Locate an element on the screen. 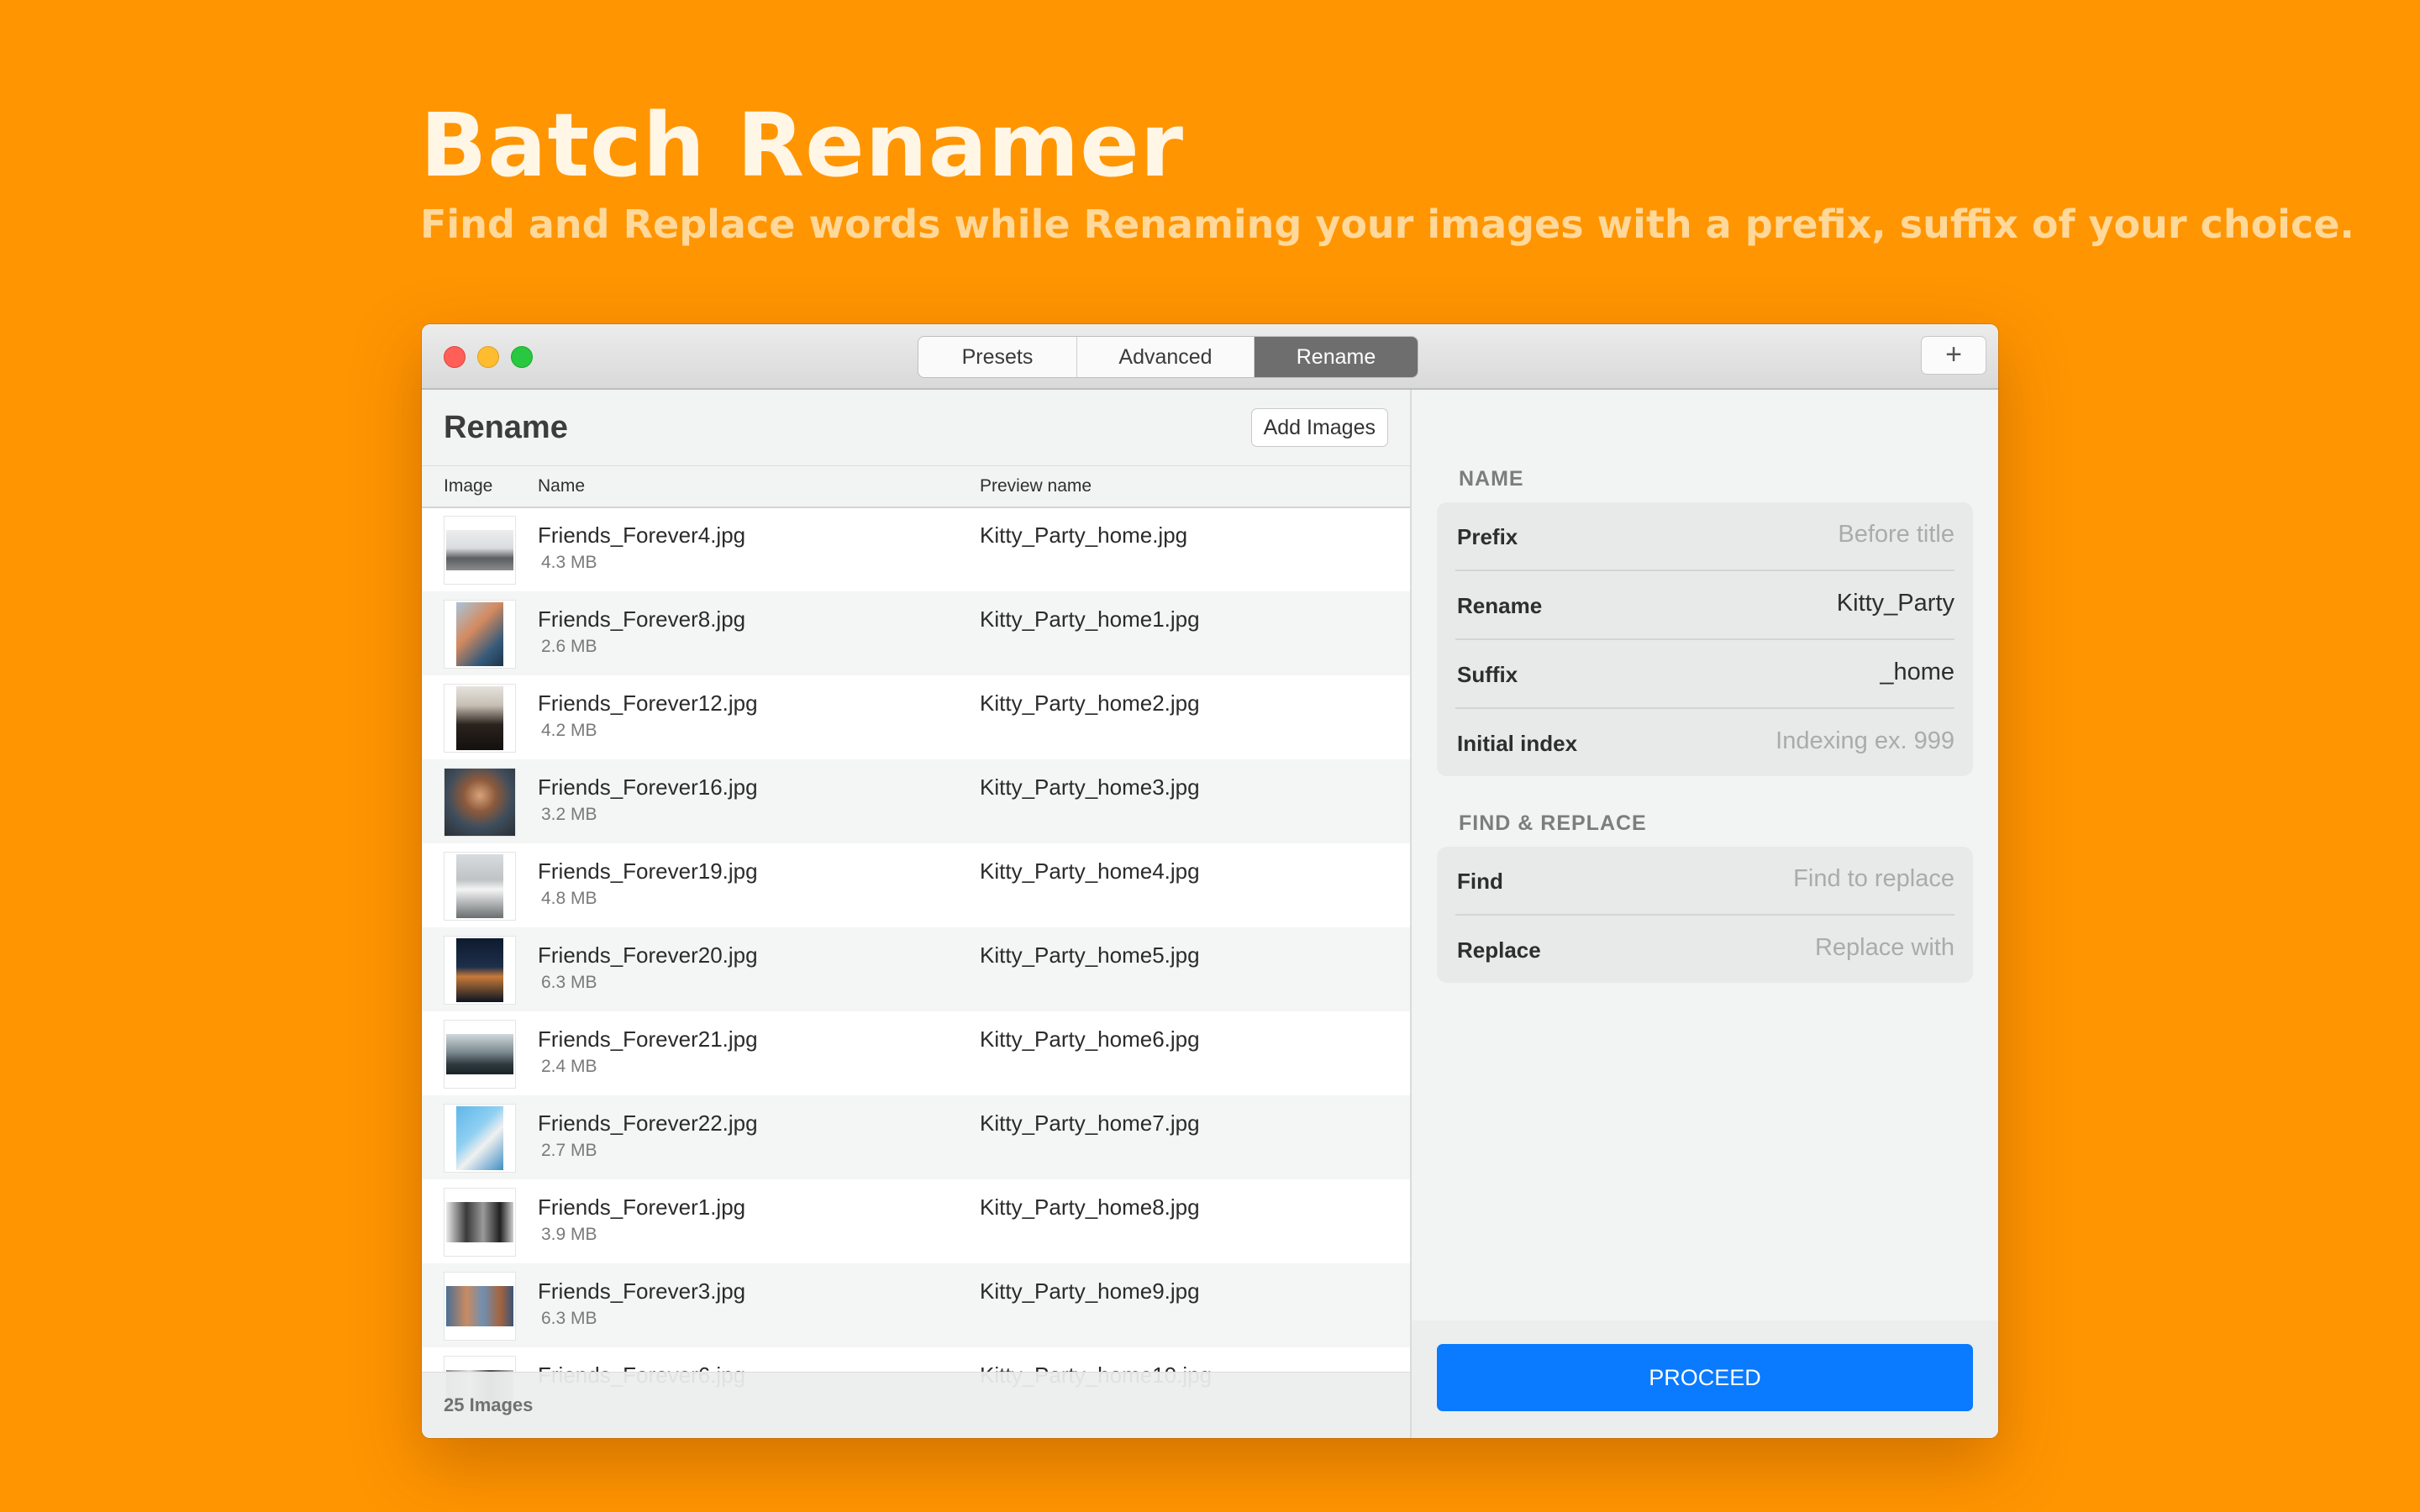 The image size is (2420, 1512). preview-name: Kitty_Party_home3.jpg is located at coordinates (1090, 787).